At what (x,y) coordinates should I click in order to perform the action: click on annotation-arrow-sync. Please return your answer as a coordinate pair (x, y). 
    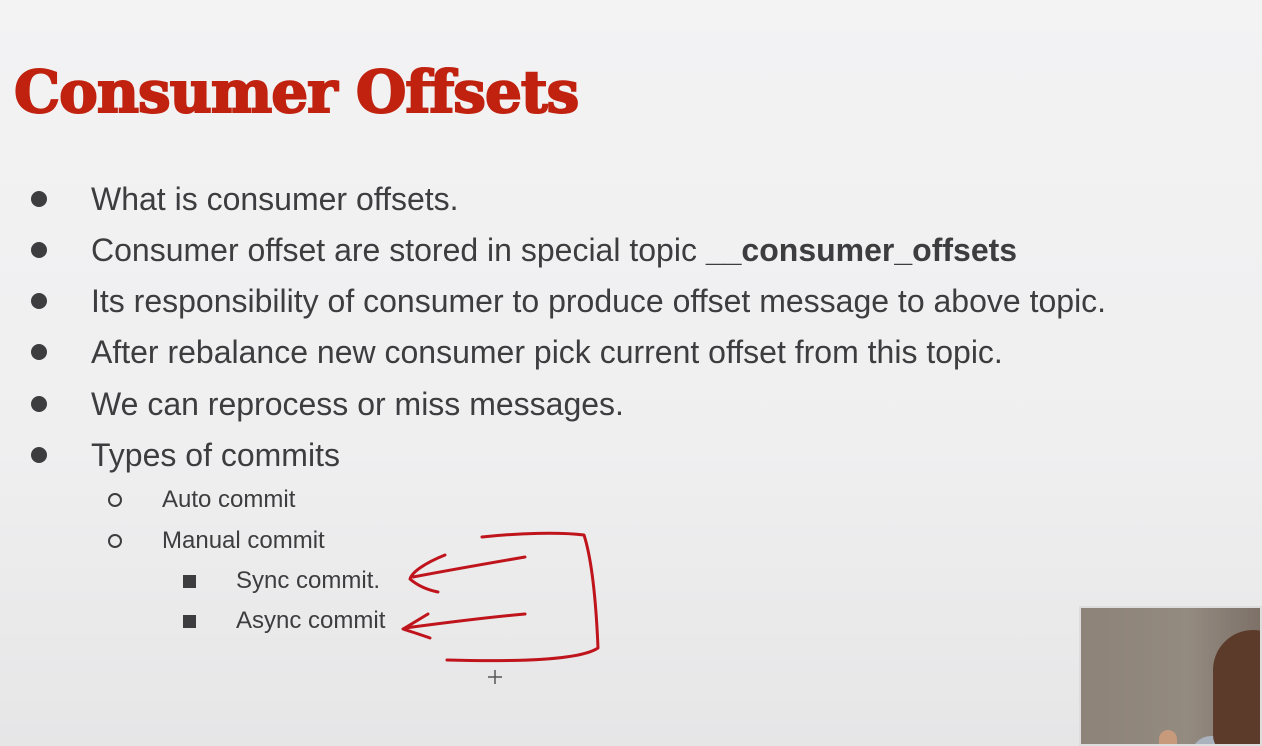
    Looking at the image, I should click on (467, 573).